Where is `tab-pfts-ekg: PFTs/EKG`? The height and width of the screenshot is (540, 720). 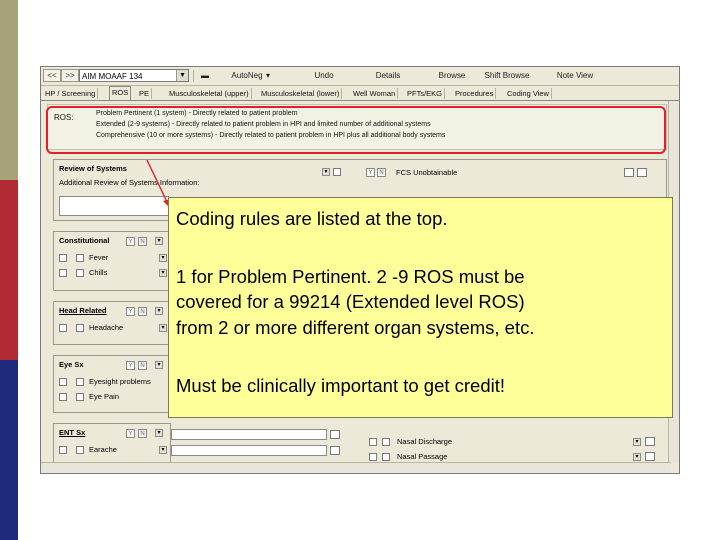
tab-pfts-ekg: PFTs/EKG is located at coordinates (425, 93).